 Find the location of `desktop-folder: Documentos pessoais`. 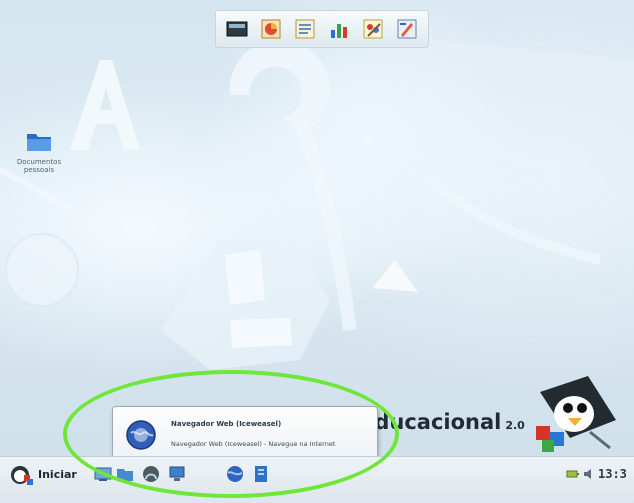

desktop-folder: Documentos pessoais is located at coordinates (39, 152).